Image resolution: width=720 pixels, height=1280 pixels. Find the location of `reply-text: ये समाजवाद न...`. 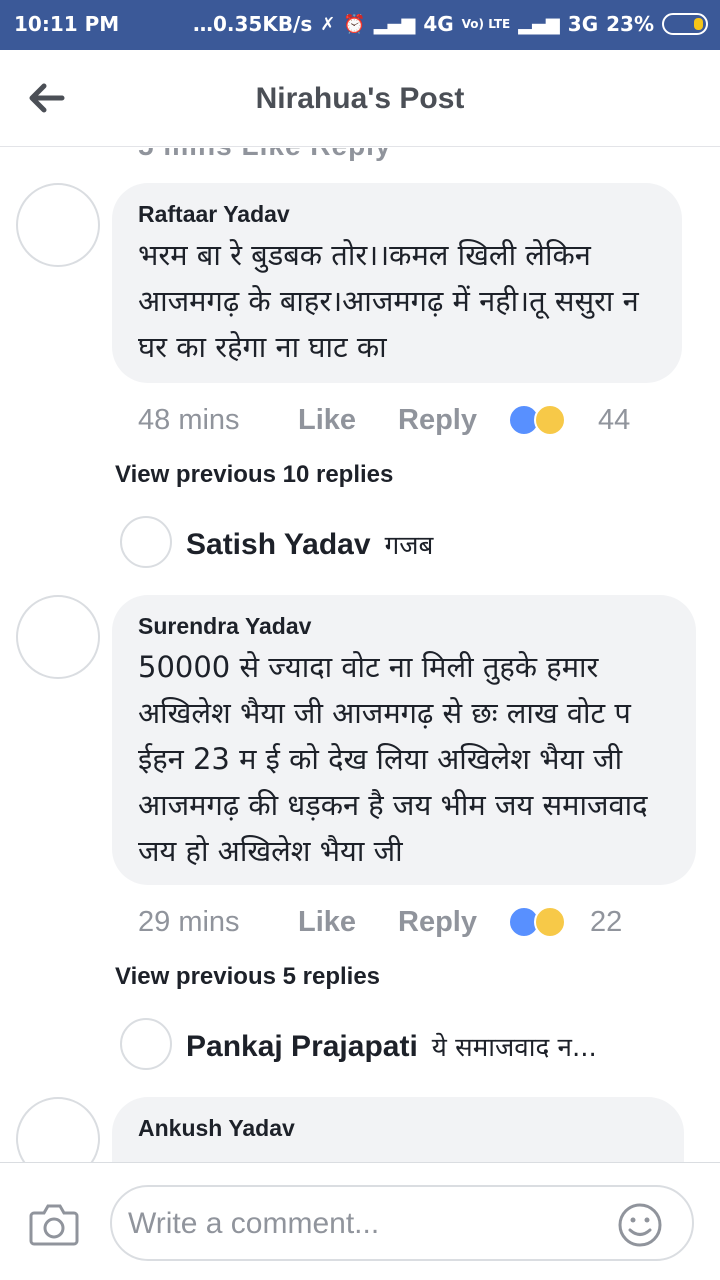

reply-text: ये समाजवाद न... is located at coordinates (514, 1048).